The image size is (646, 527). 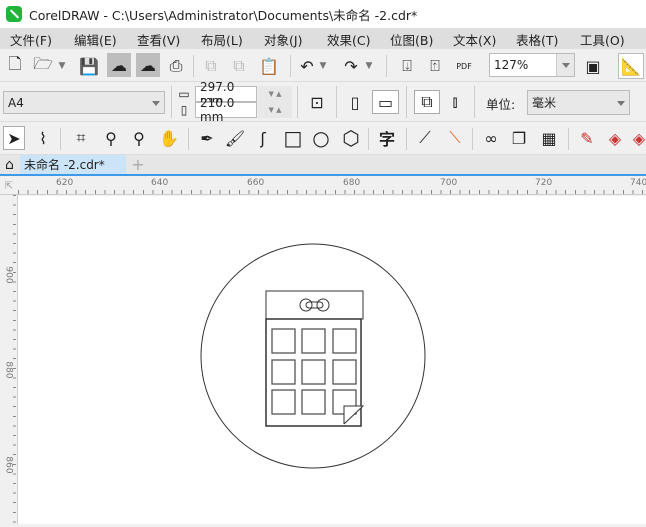 What do you see at coordinates (352, 183) in the screenshot?
I see `ruler-tick-label: 680` at bounding box center [352, 183].